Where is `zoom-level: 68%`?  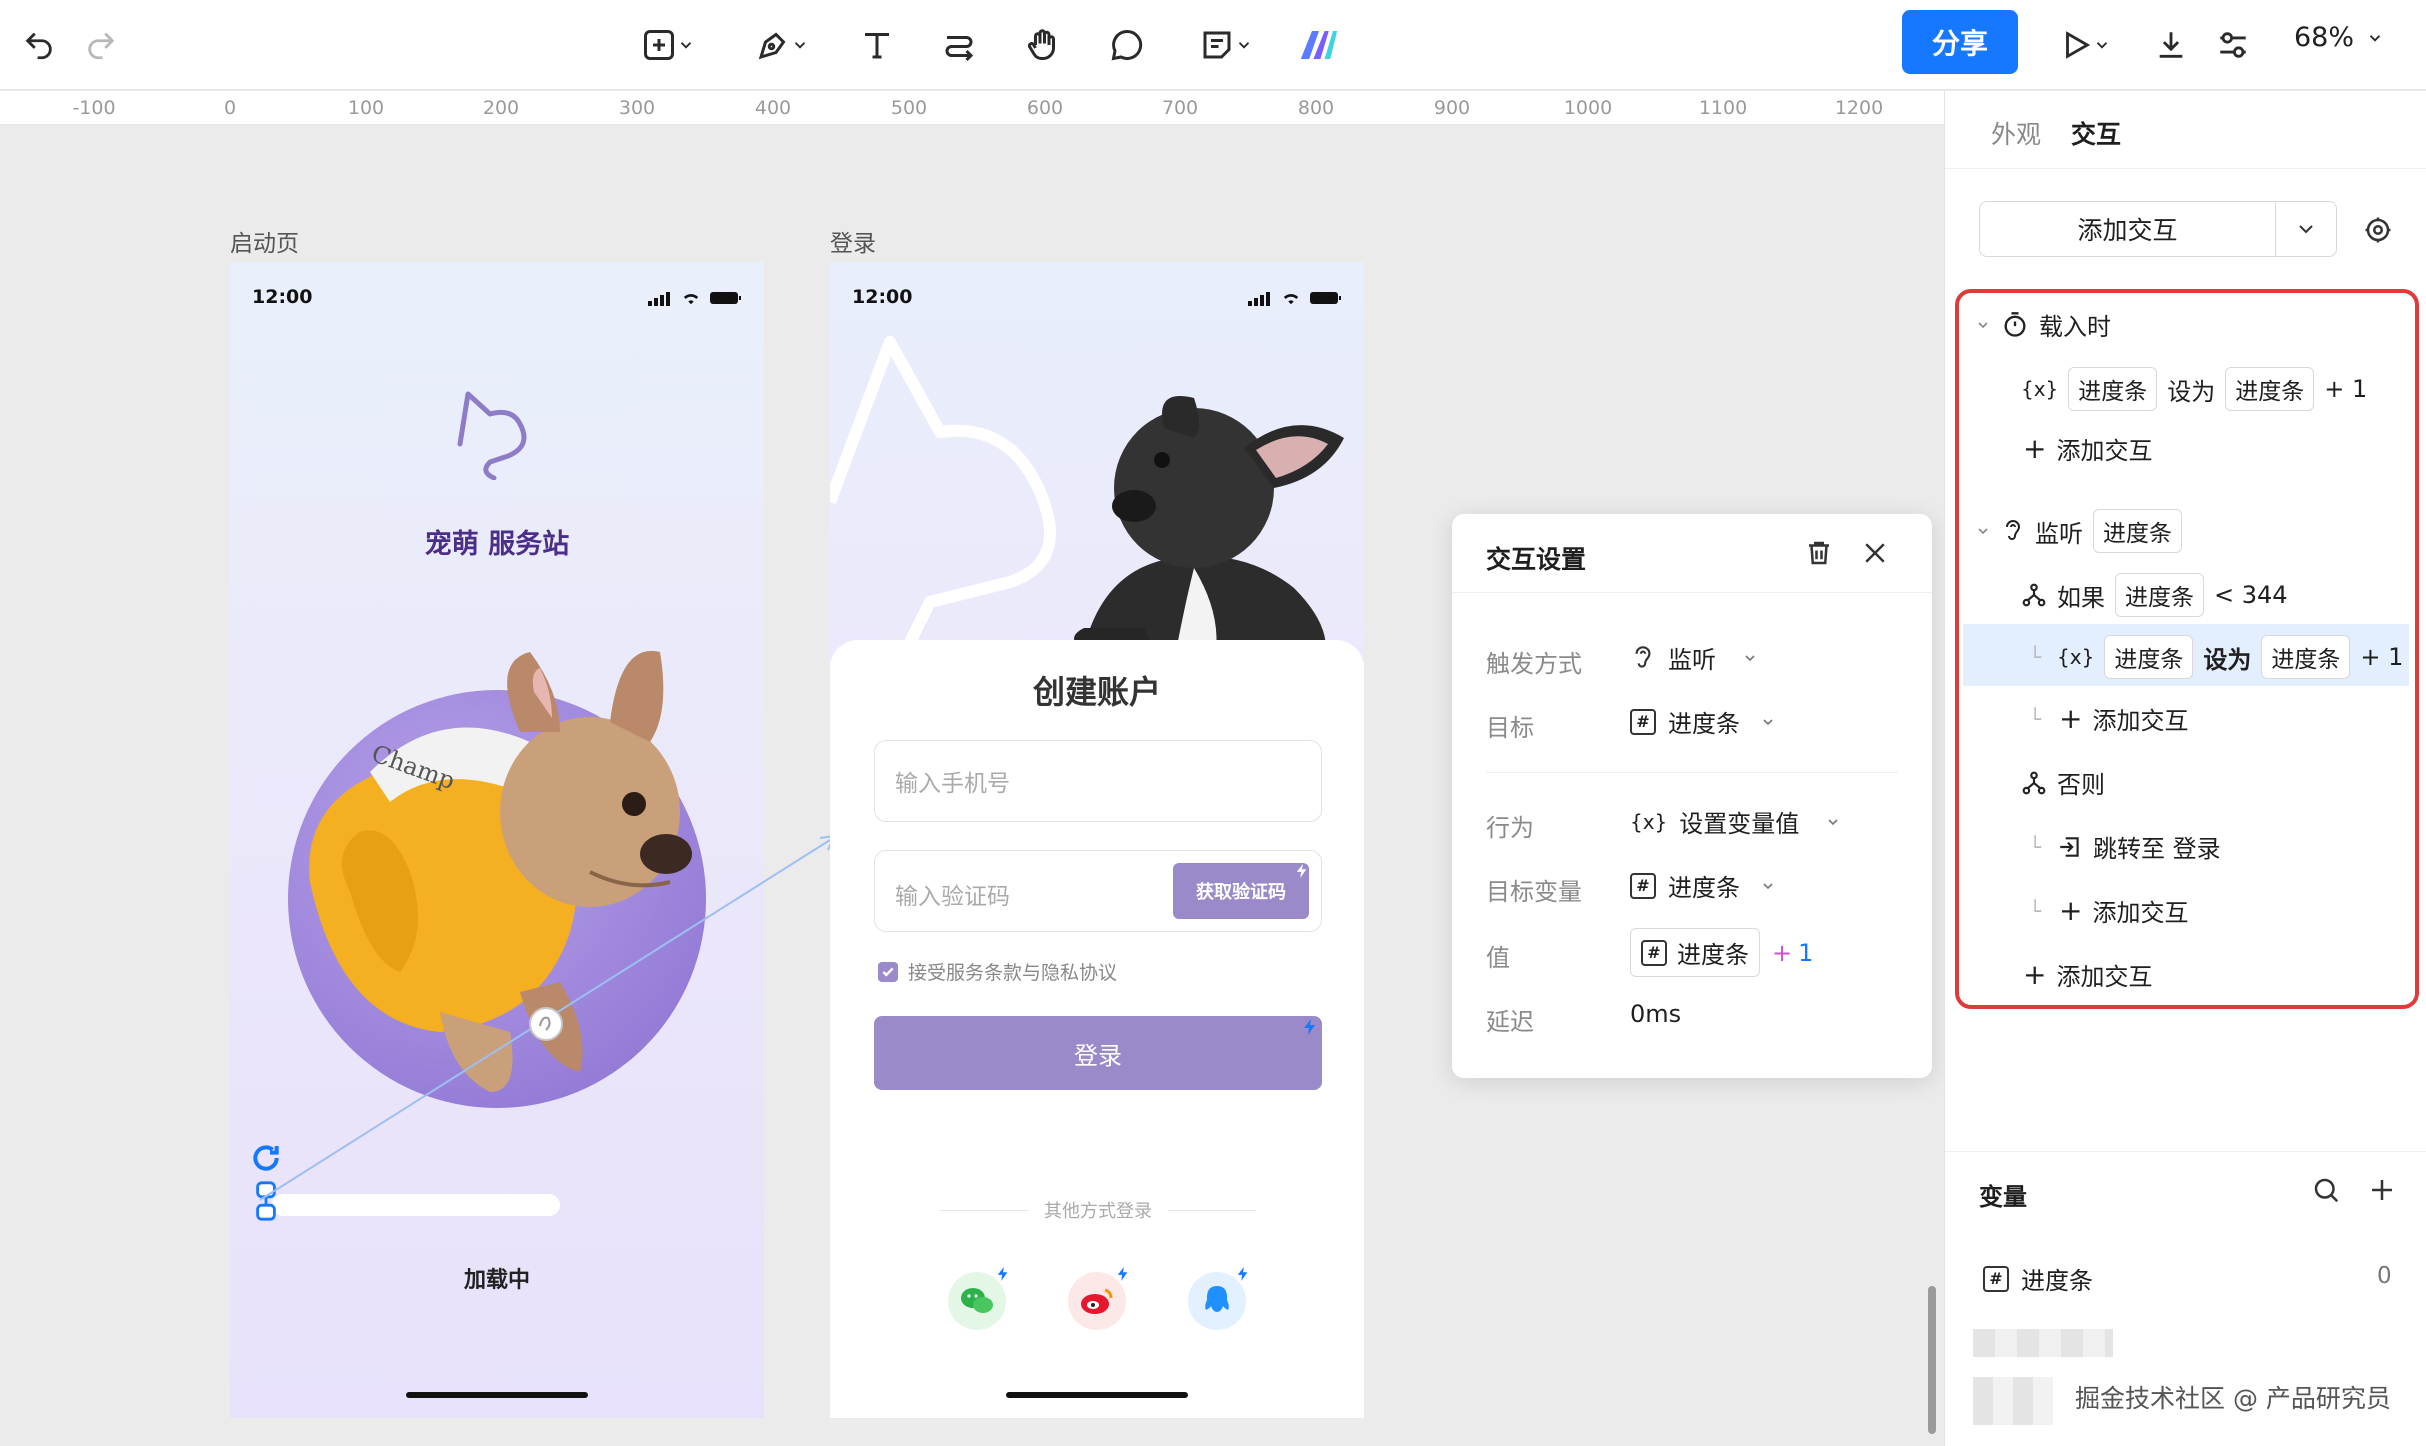 zoom-level: 68% is located at coordinates (2324, 37).